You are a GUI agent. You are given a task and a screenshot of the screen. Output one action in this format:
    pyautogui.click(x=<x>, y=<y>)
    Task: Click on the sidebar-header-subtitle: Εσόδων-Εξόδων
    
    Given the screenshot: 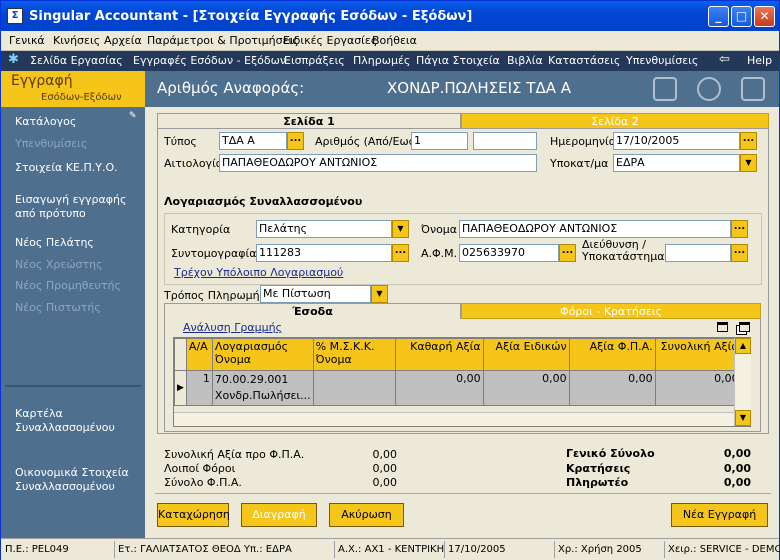 What is the action you would take?
    pyautogui.click(x=81, y=97)
    